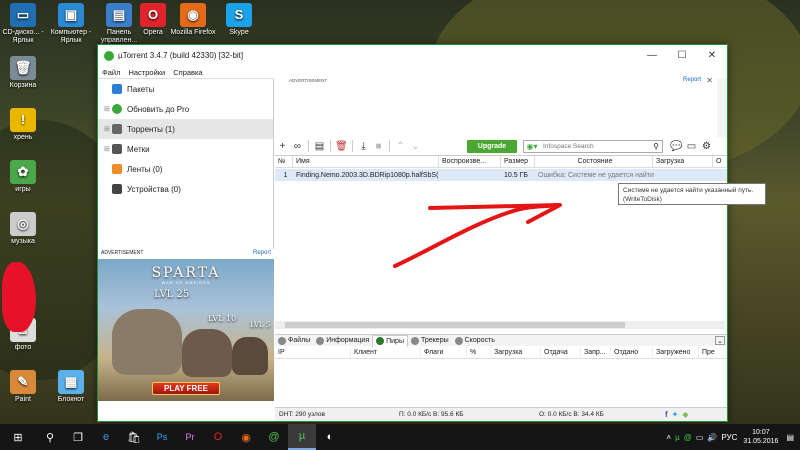 The image size is (800, 450). Describe the element at coordinates (146, 72) in the screenshot. I see `menu-settings: Настройки` at that location.